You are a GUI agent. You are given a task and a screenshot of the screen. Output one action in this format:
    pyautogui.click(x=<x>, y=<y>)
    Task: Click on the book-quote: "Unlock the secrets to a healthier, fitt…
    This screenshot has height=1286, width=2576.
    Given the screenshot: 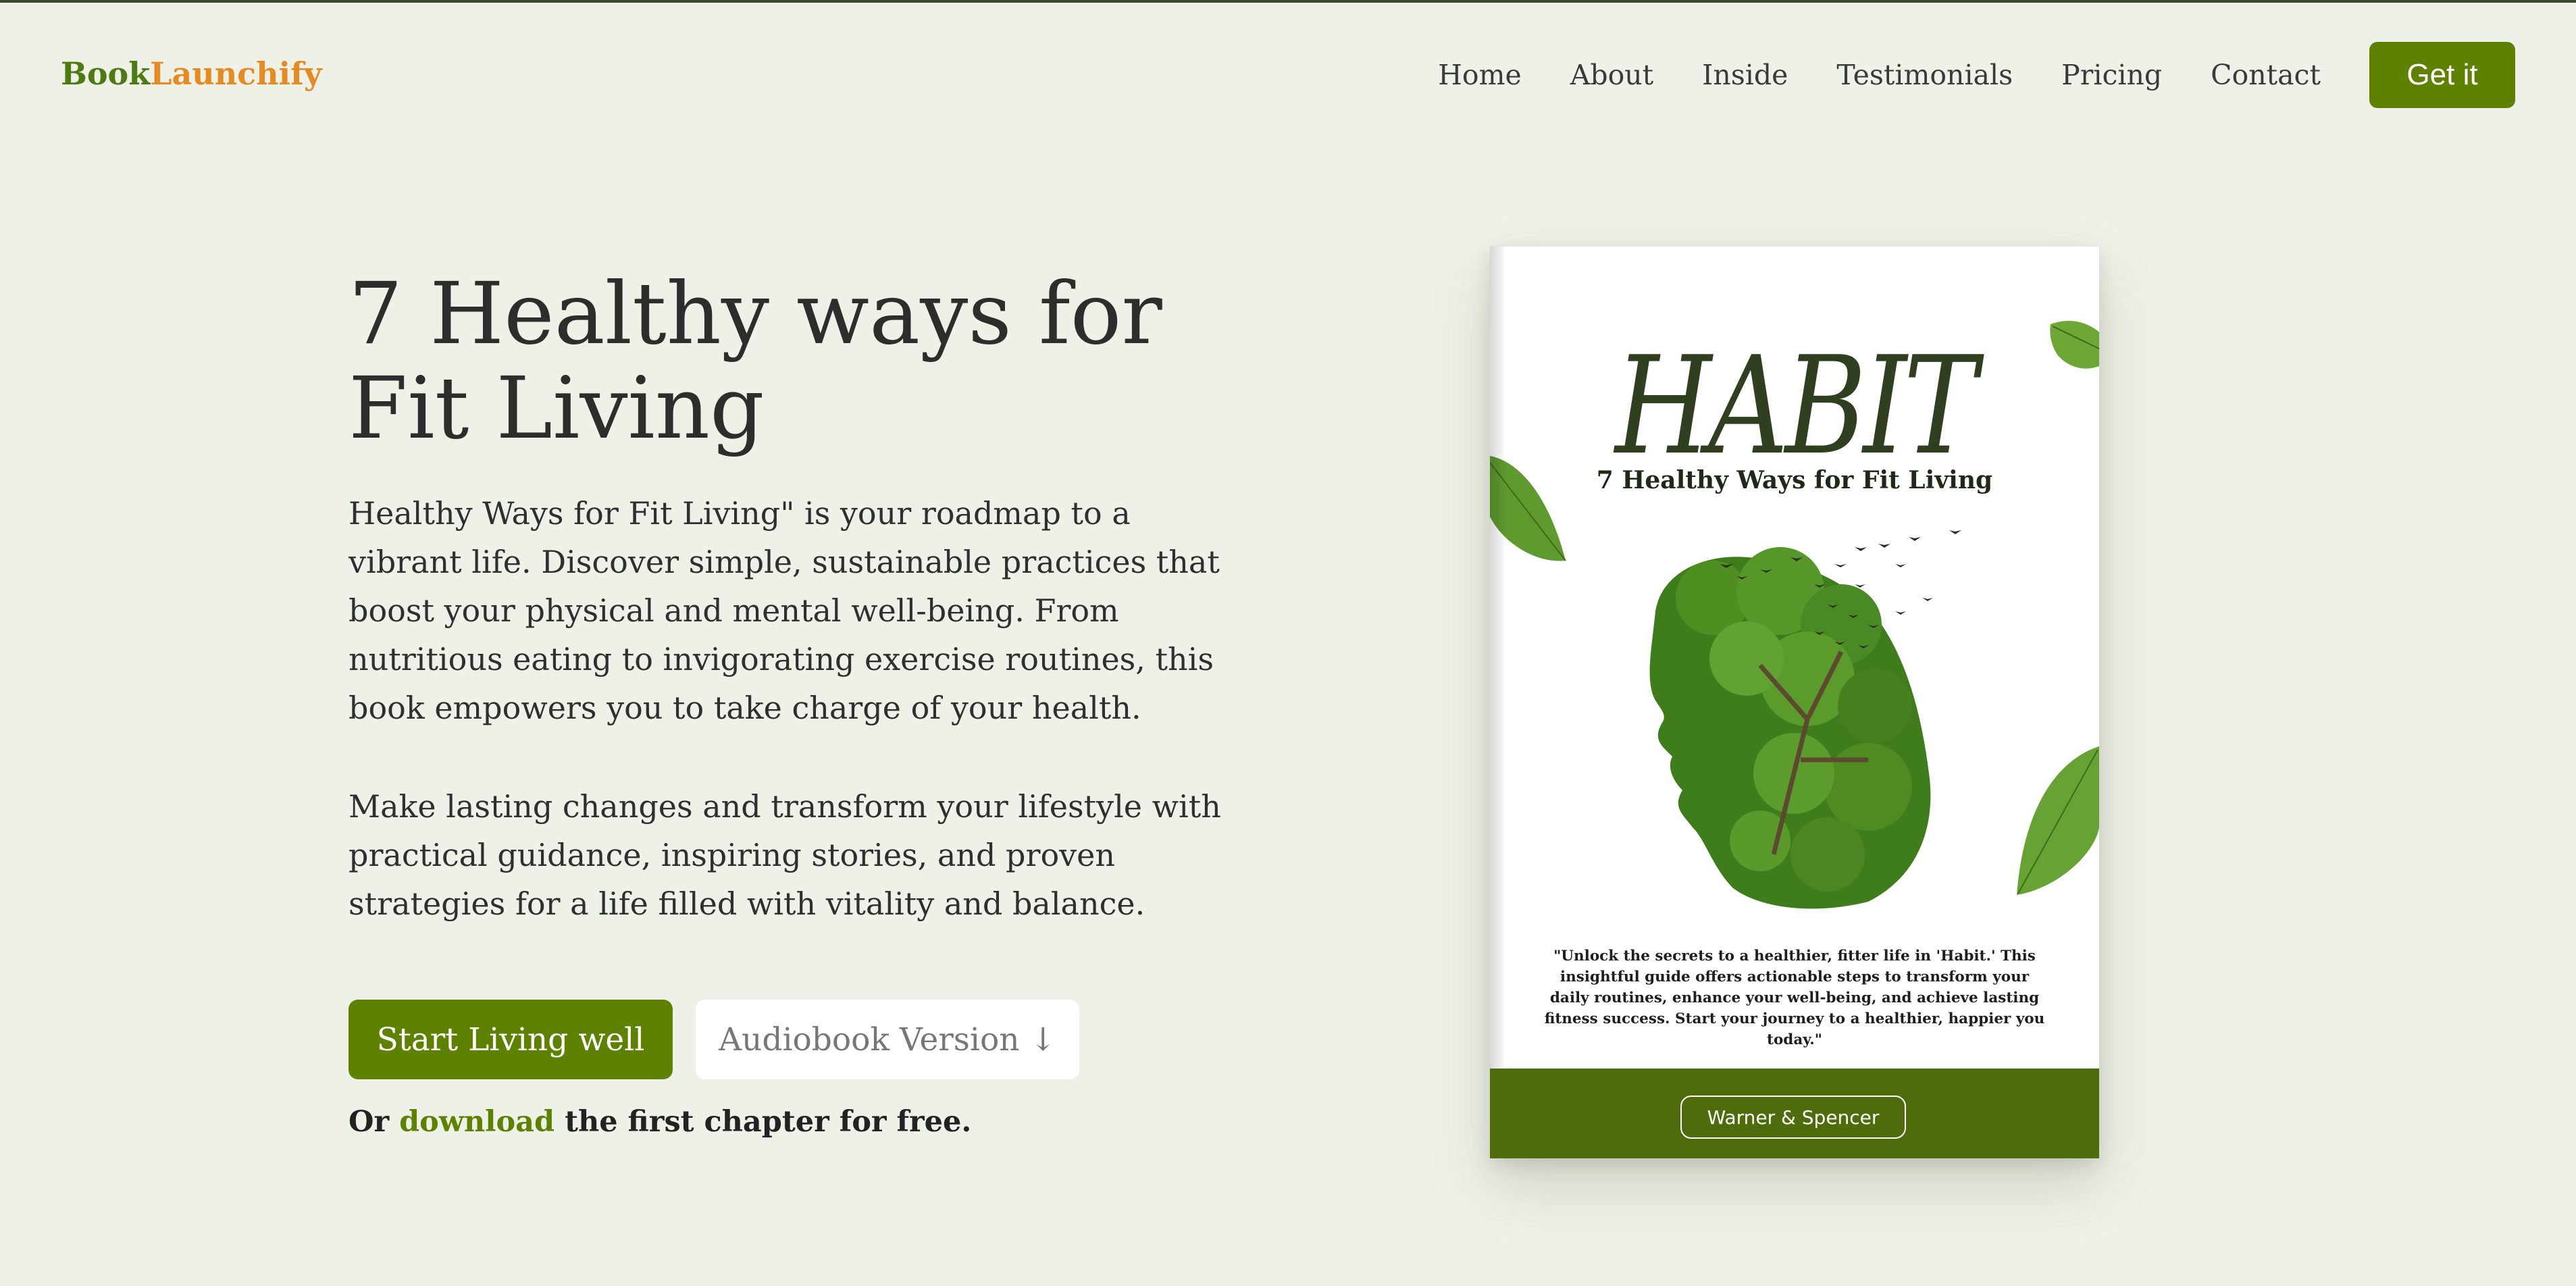 What is the action you would take?
    pyautogui.click(x=1795, y=998)
    